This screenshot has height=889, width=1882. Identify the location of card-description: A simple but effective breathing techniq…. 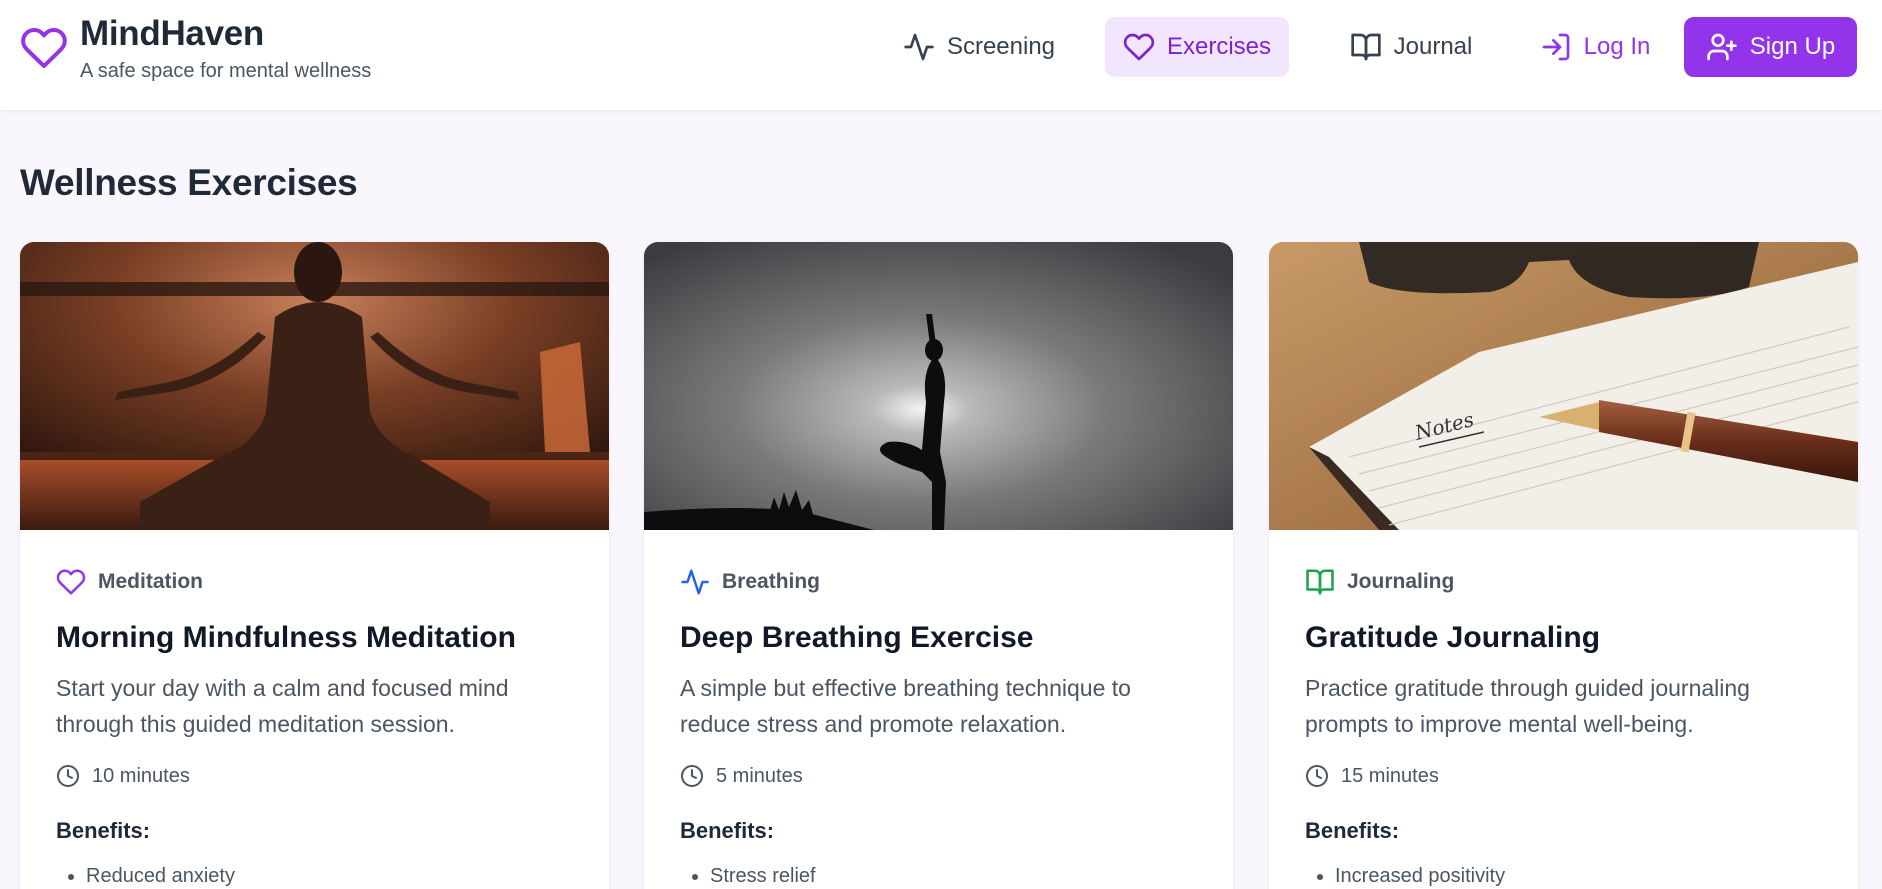
(905, 706).